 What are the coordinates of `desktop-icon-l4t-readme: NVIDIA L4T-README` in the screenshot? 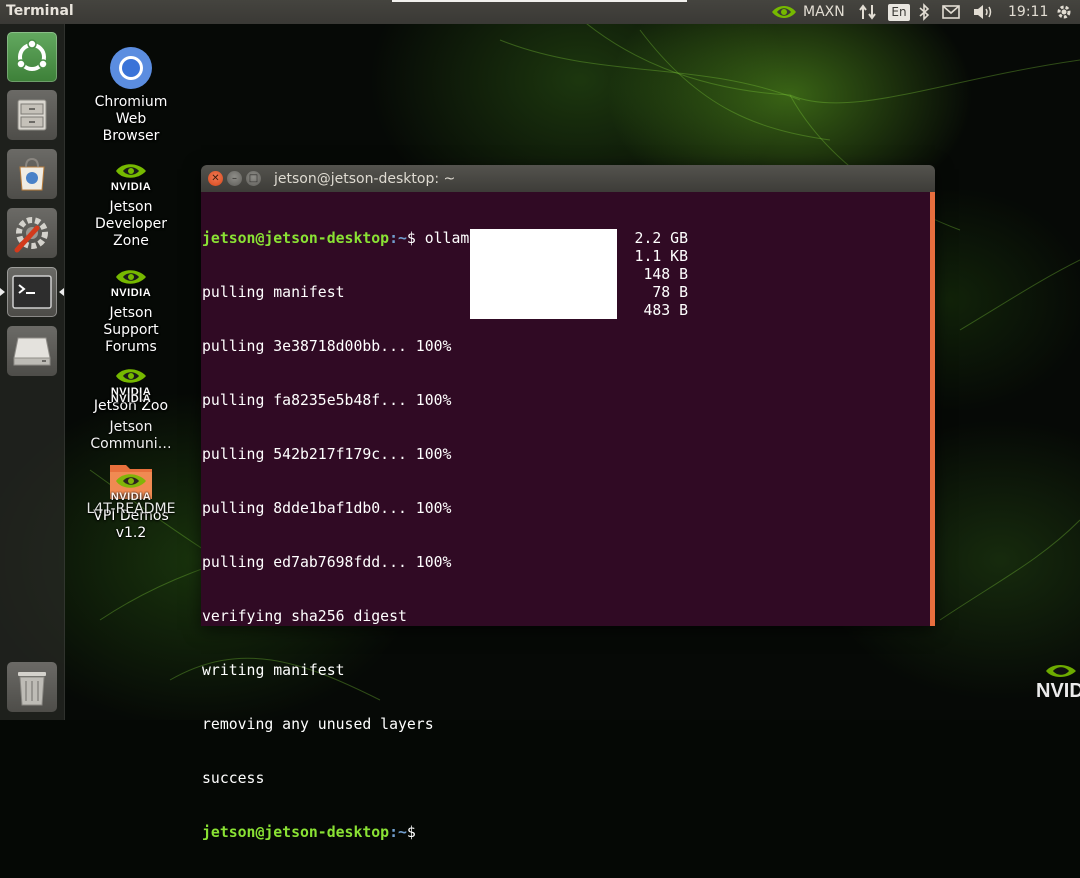 It's located at (131, 494).